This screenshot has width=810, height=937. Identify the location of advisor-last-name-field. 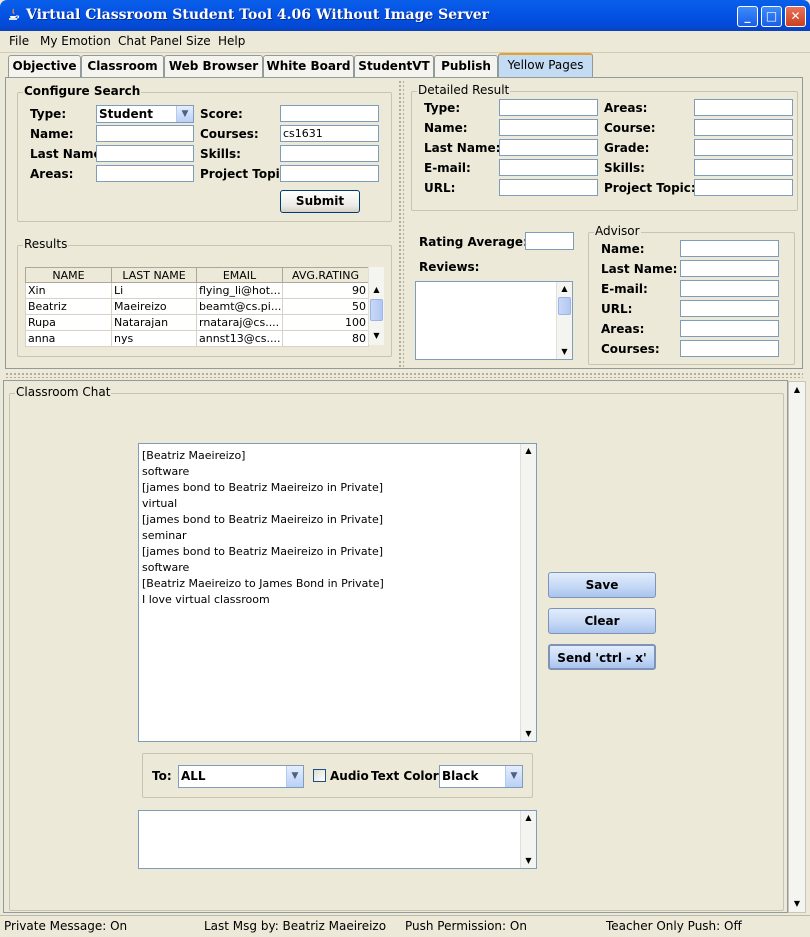
(729, 268).